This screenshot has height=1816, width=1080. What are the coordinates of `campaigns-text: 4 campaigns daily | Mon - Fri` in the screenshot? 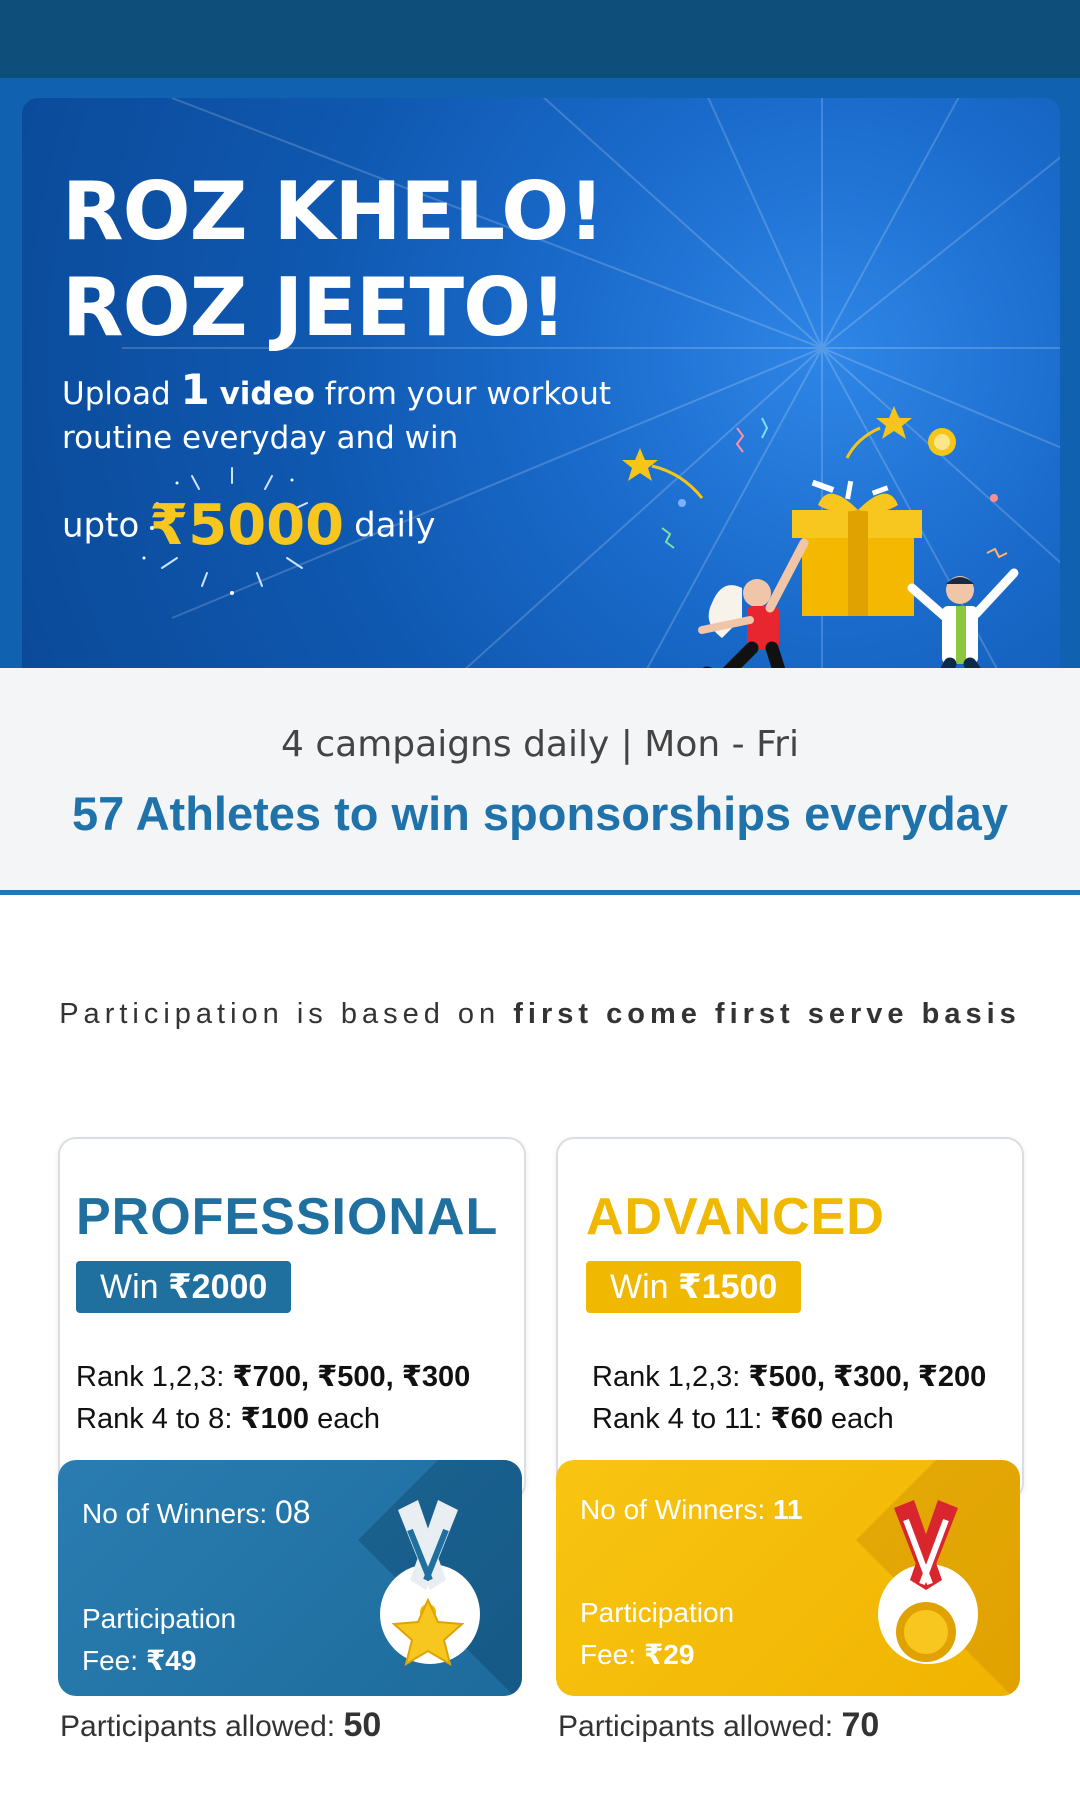 It's located at (540, 744).